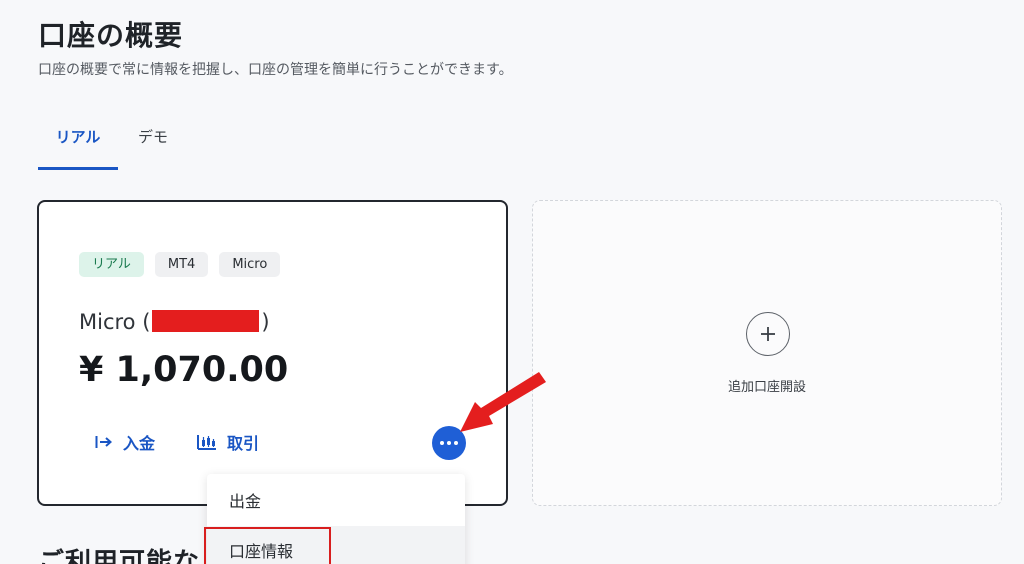 The width and height of the screenshot is (1024, 564). I want to click on deposit-arrow-icon, so click(104, 442).